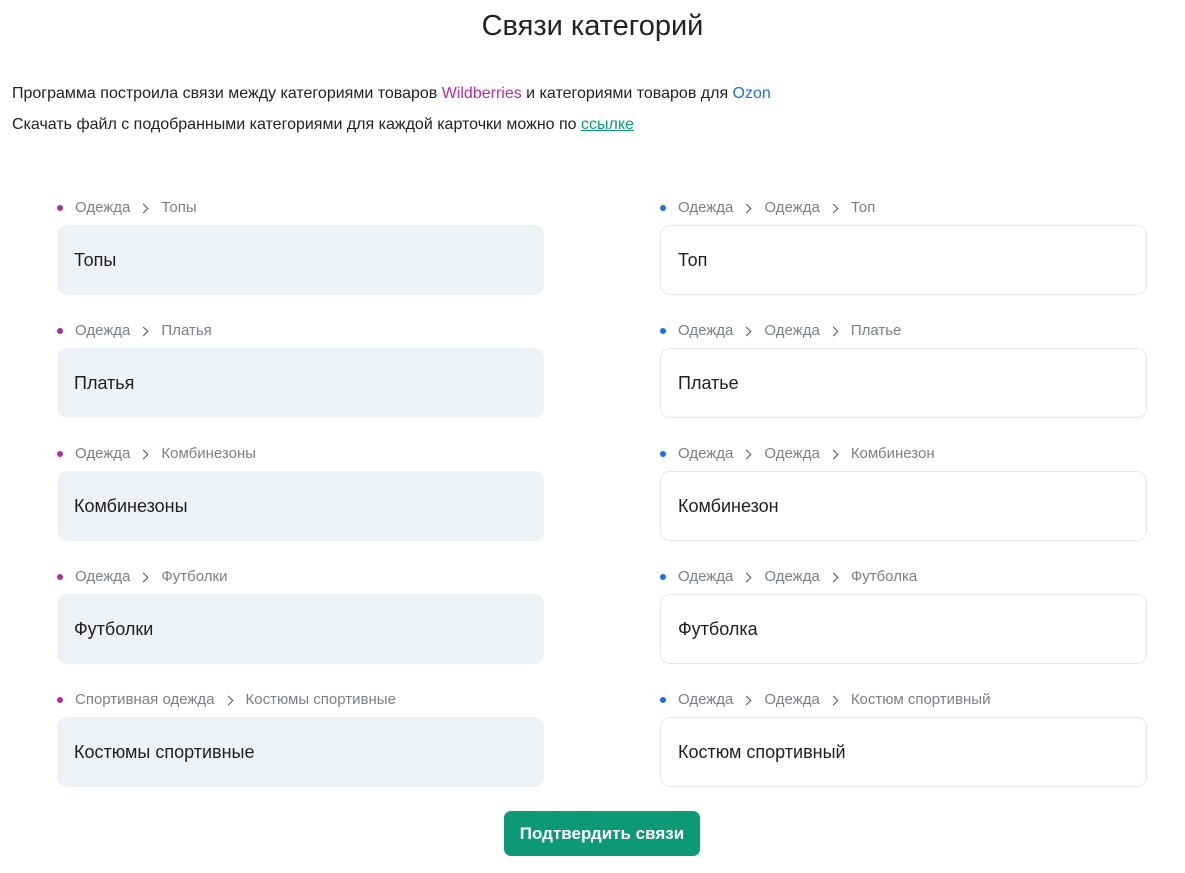 The image size is (1185, 873). I want to click on wildberries-breadcrumb: Одежда Топы, so click(127, 208).